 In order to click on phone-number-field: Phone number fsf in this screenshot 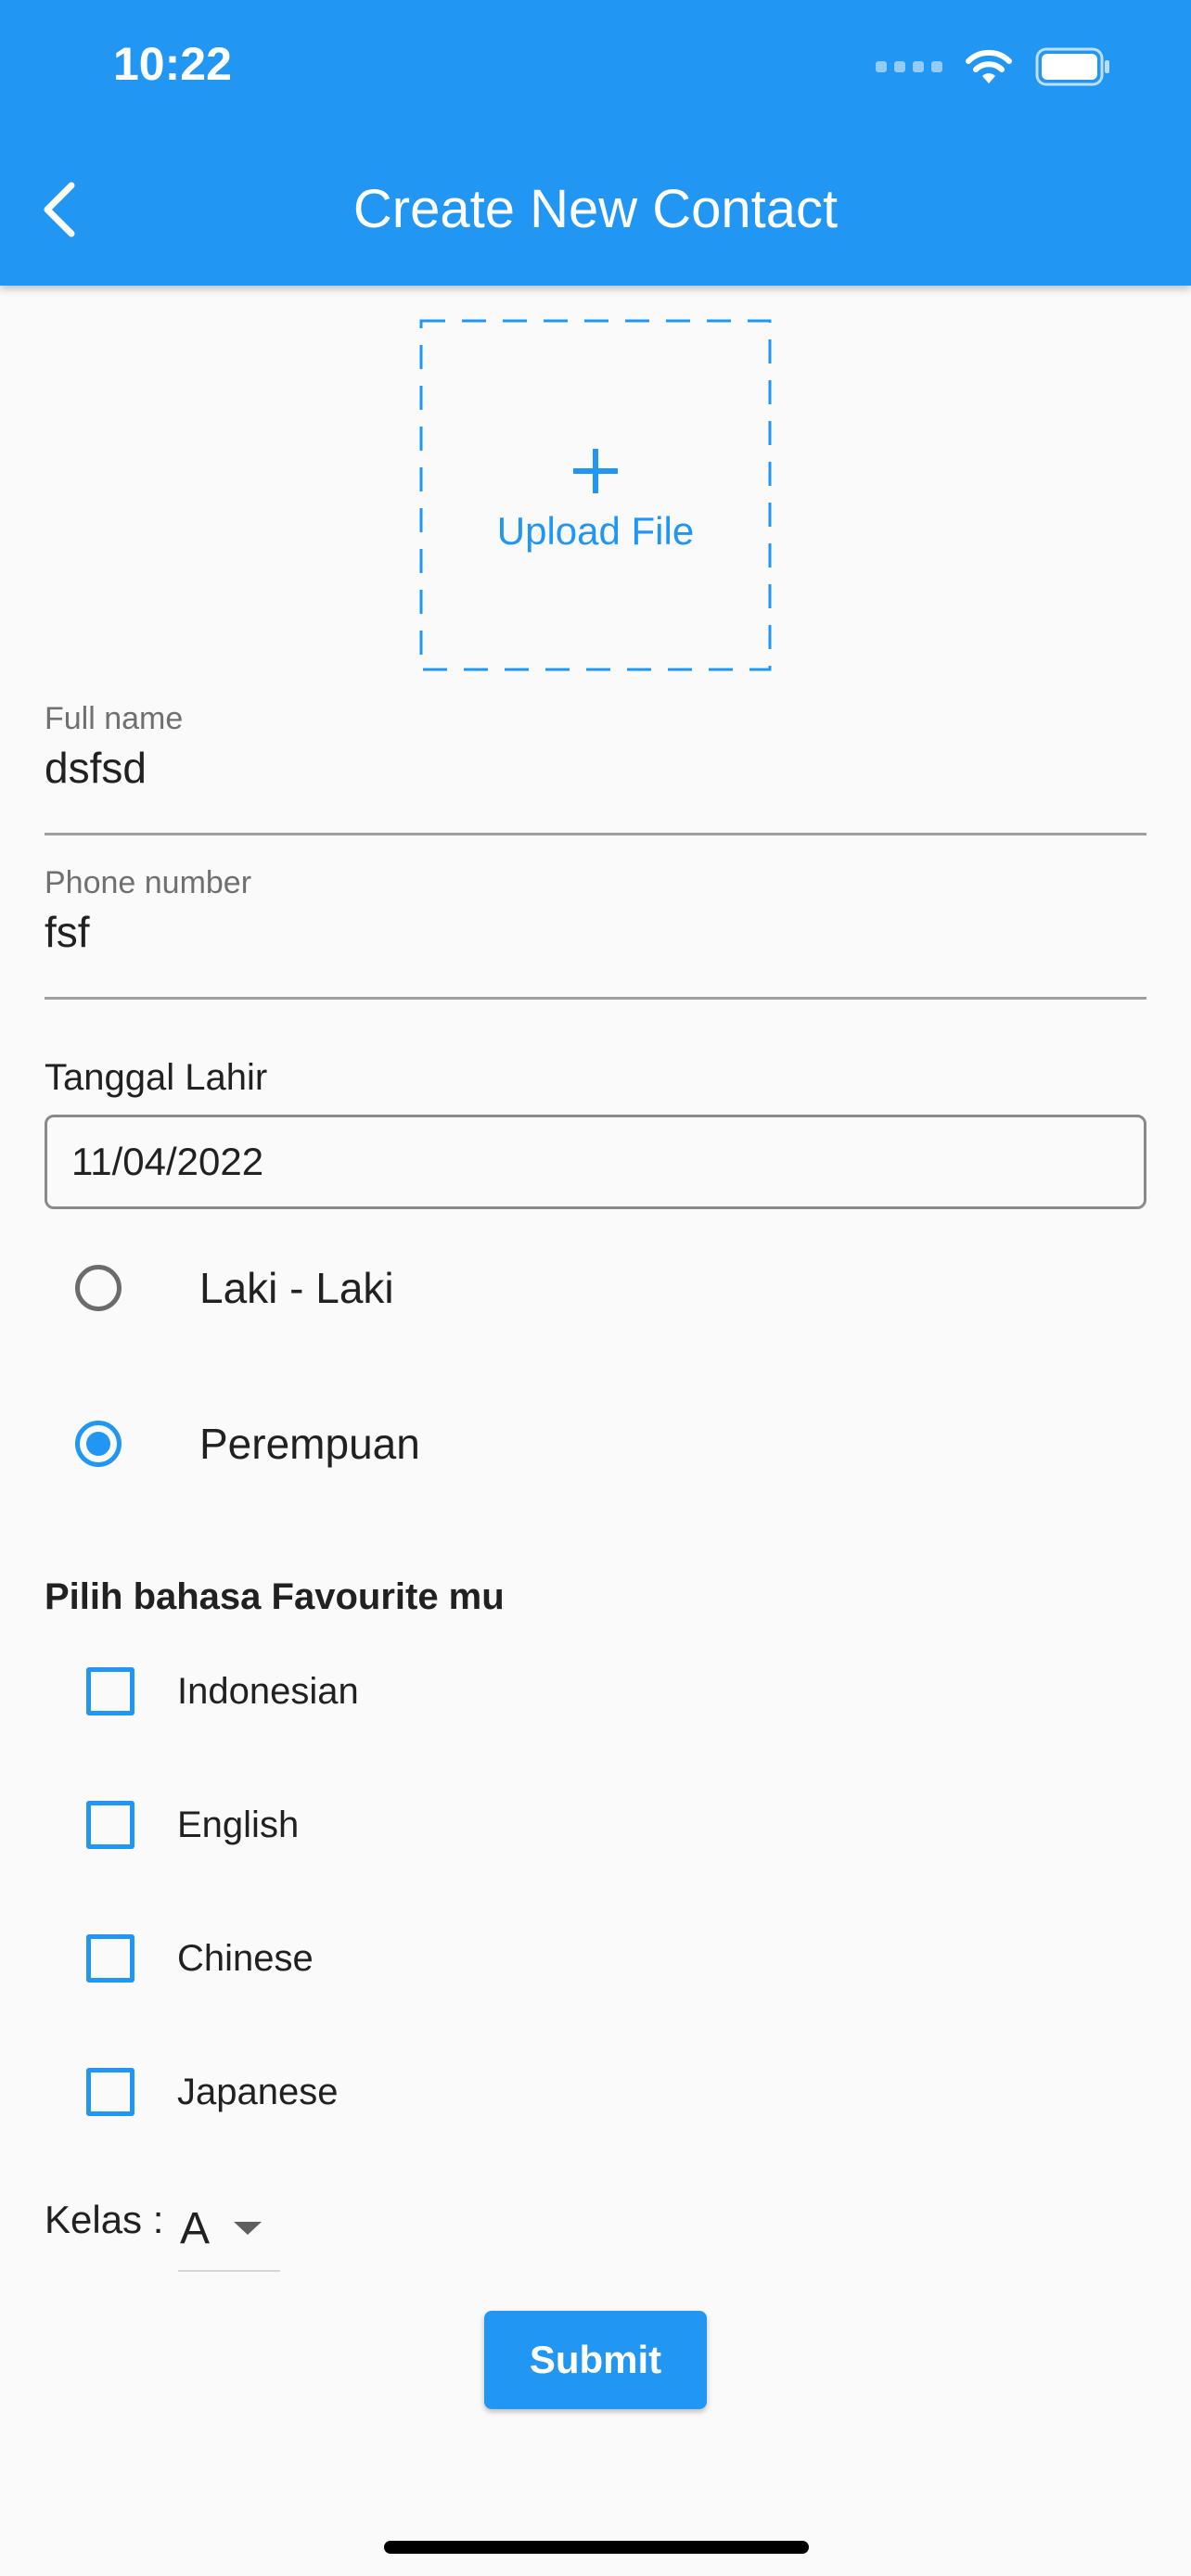, I will do `click(595, 933)`.